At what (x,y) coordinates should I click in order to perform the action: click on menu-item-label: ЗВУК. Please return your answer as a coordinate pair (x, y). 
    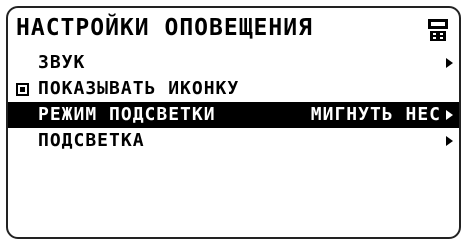
    Looking at the image, I should click on (62, 62).